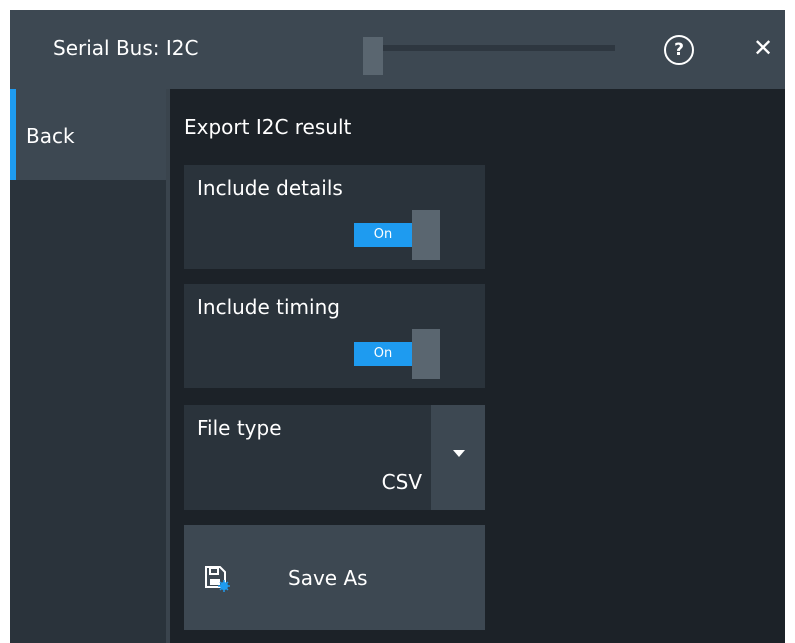 This screenshot has width=795, height=643. Describe the element at coordinates (268, 127) in the screenshot. I see `section-title: Export I2C result` at that location.